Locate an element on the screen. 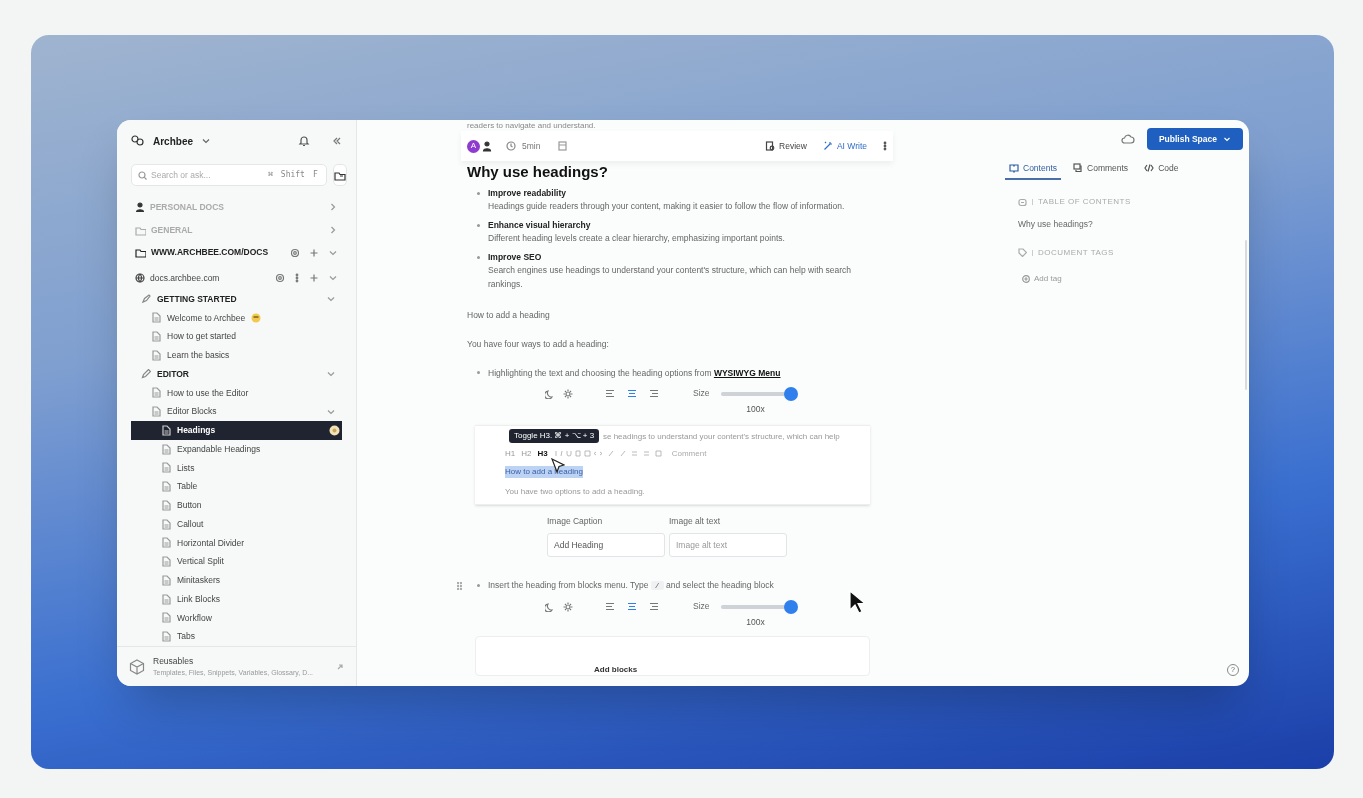 The width and height of the screenshot is (1363, 798). list-item-text: Insert the heading from blocks menu. Type / and select the heading block is located at coordinates (631, 585).